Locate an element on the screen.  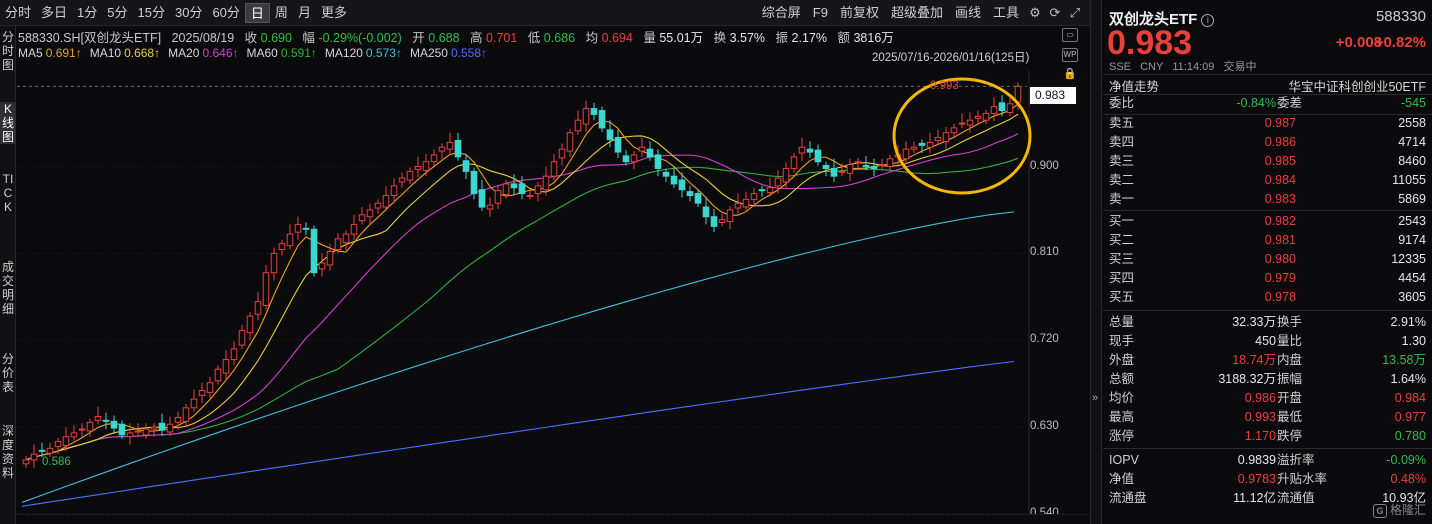
bid-row: 买三 0.980 12335 is located at coordinates (1267, 259).